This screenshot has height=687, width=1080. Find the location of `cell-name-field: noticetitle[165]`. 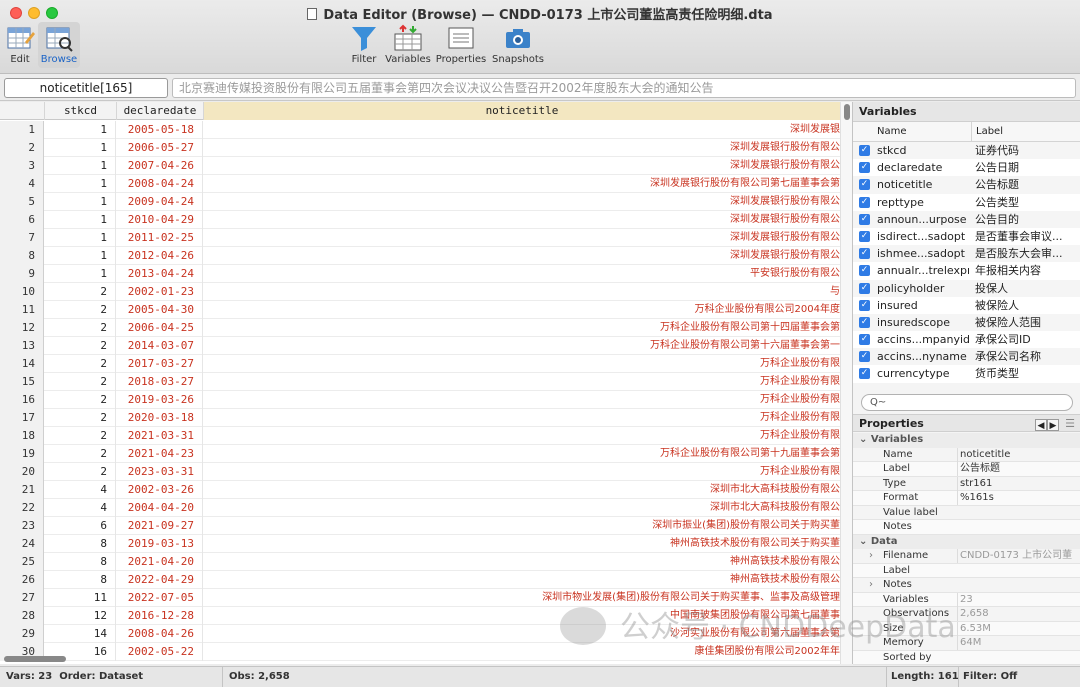

cell-name-field: noticetitle[165] is located at coordinates (86, 88).